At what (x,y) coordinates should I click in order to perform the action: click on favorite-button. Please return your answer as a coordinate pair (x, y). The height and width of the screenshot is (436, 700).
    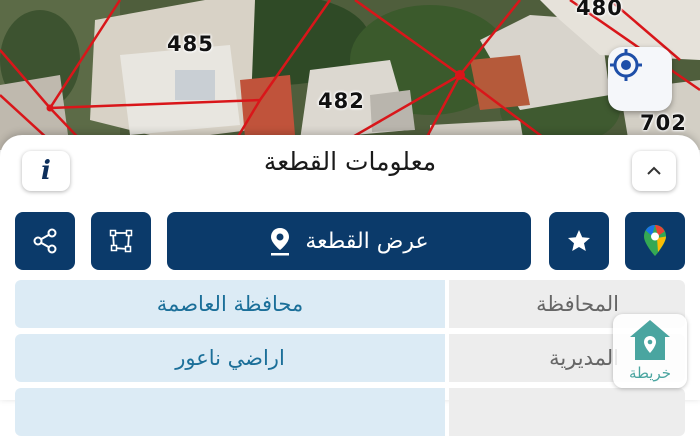
    Looking at the image, I should click on (579, 241).